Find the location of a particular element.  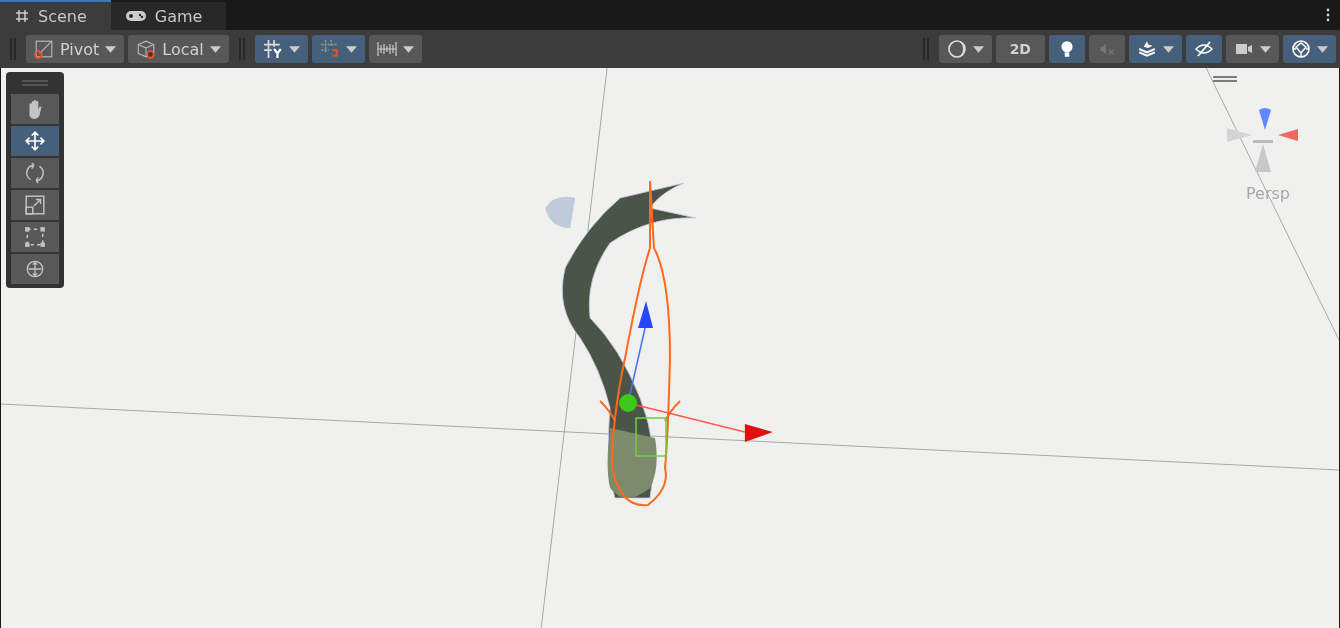

scale-tool-button is located at coordinates (35, 205).